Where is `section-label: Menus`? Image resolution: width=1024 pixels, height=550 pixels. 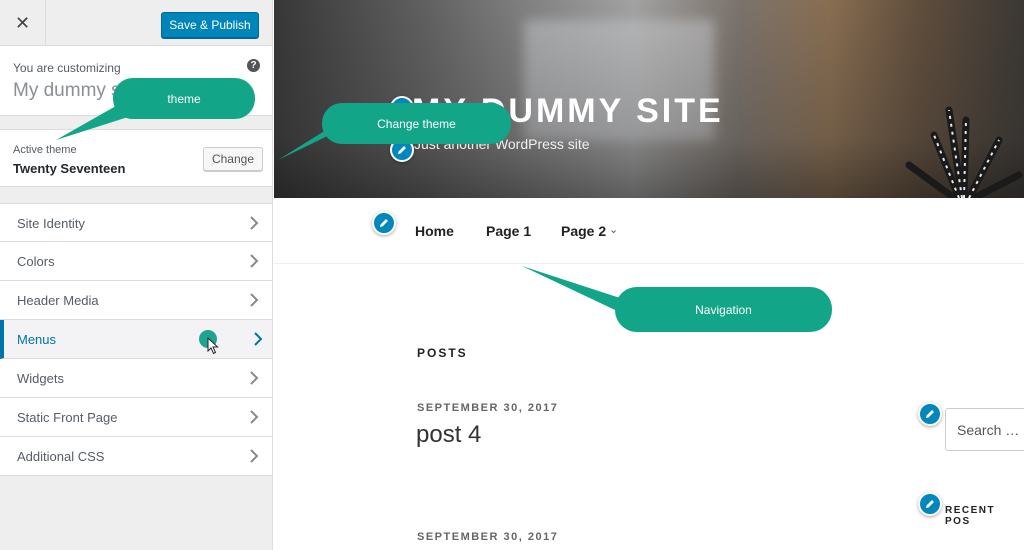 section-label: Menus is located at coordinates (37, 339).